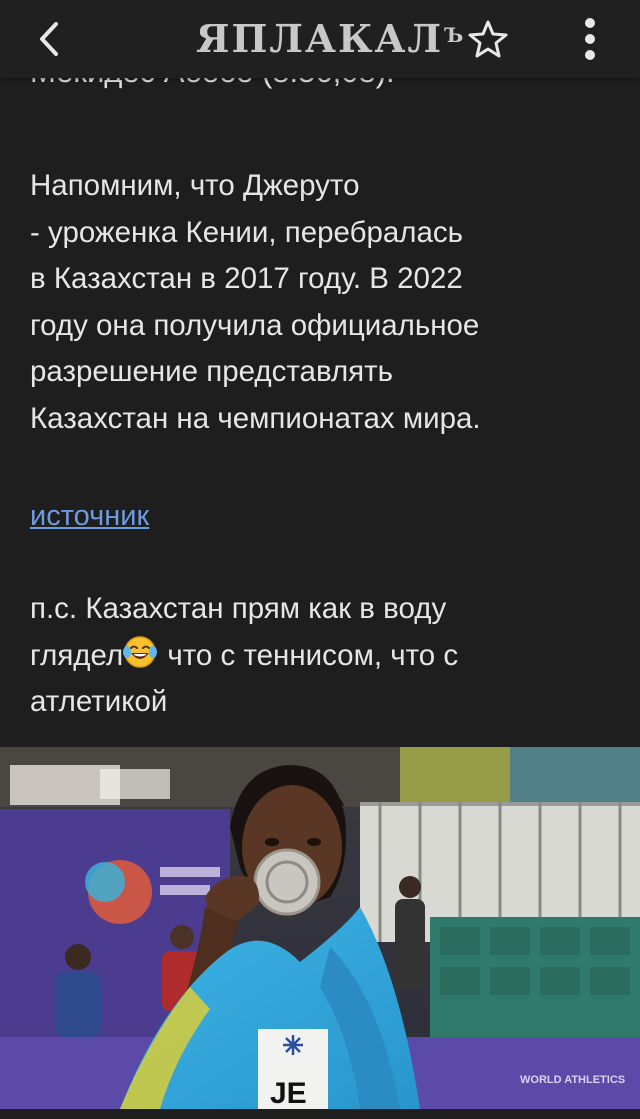 The width and height of the screenshot is (640, 1119). What do you see at coordinates (140, 651) in the screenshot?
I see `laughing-tears-emoji-icon` at bounding box center [140, 651].